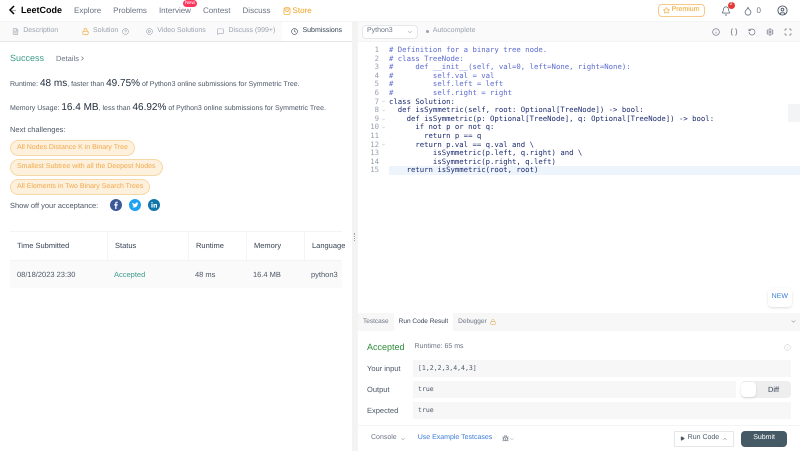 The image size is (800, 451). I want to click on chevron-right-icon, so click(82, 58).